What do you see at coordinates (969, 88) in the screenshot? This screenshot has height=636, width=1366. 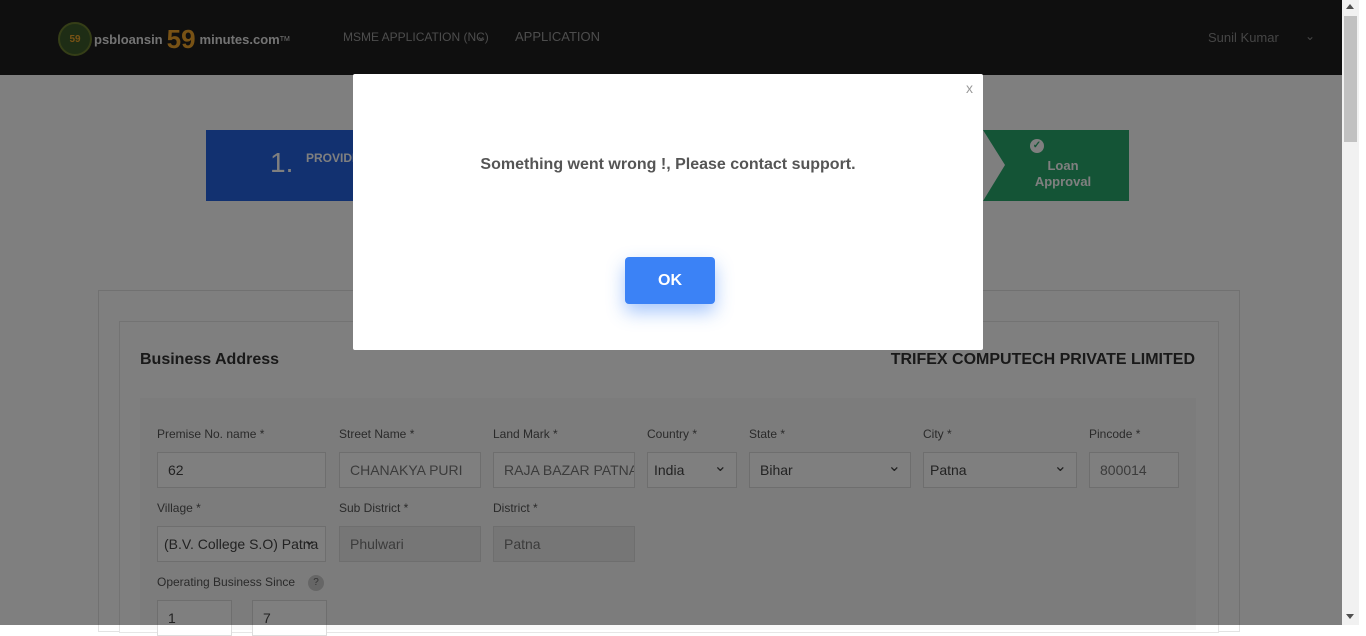 I see `close-icon: x` at bounding box center [969, 88].